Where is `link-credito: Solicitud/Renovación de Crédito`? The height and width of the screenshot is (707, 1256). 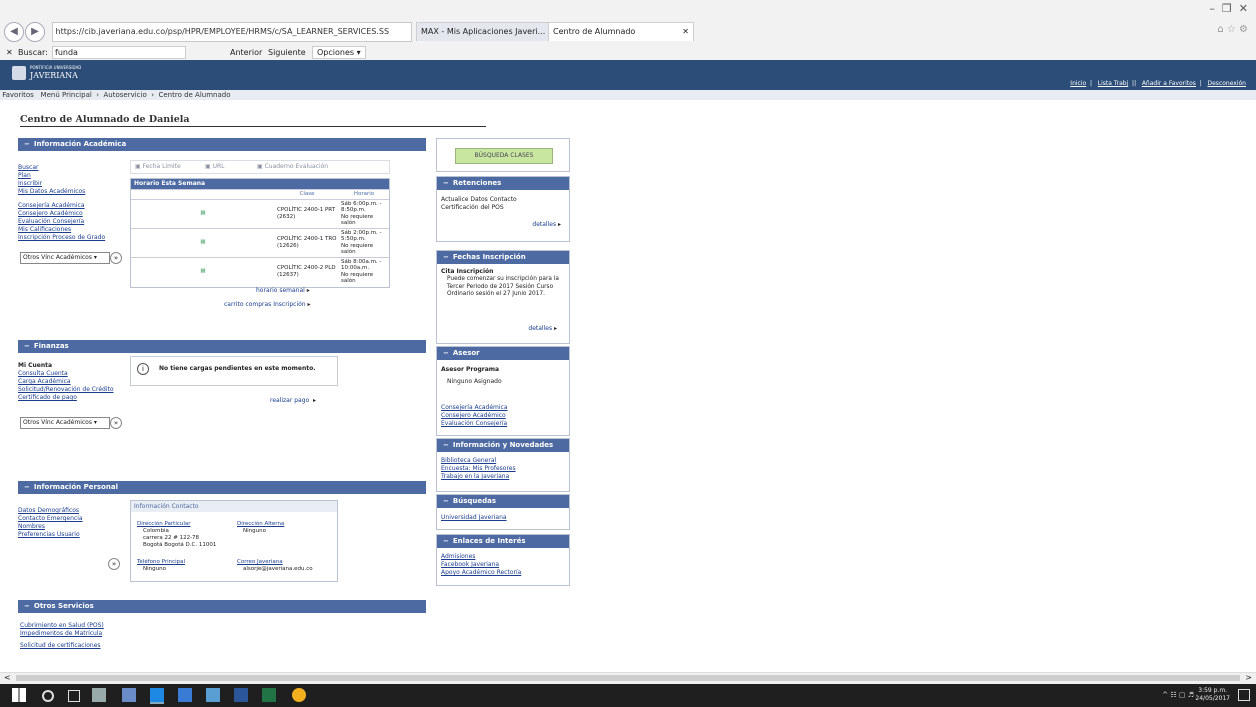
link-credito: Solicitud/Renovación de Crédito is located at coordinates (73, 390).